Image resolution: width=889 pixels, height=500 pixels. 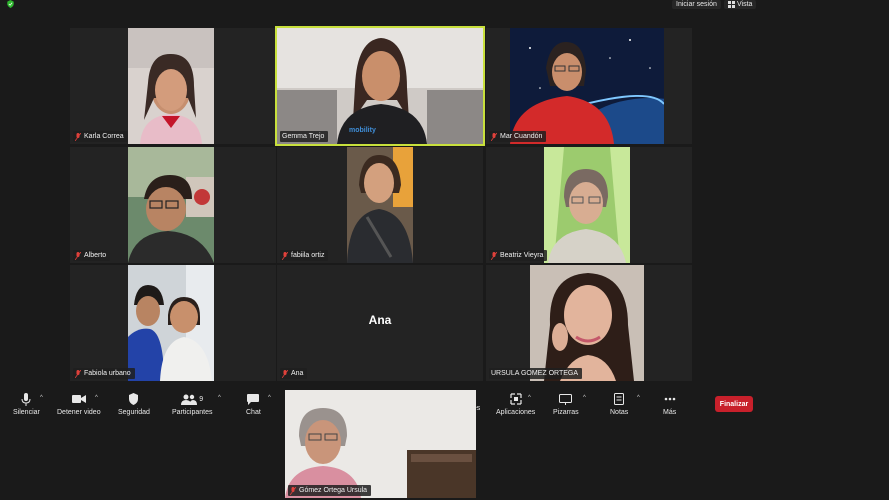 What do you see at coordinates (516, 412) in the screenshot?
I see `apps-label: Aplicaciones` at bounding box center [516, 412].